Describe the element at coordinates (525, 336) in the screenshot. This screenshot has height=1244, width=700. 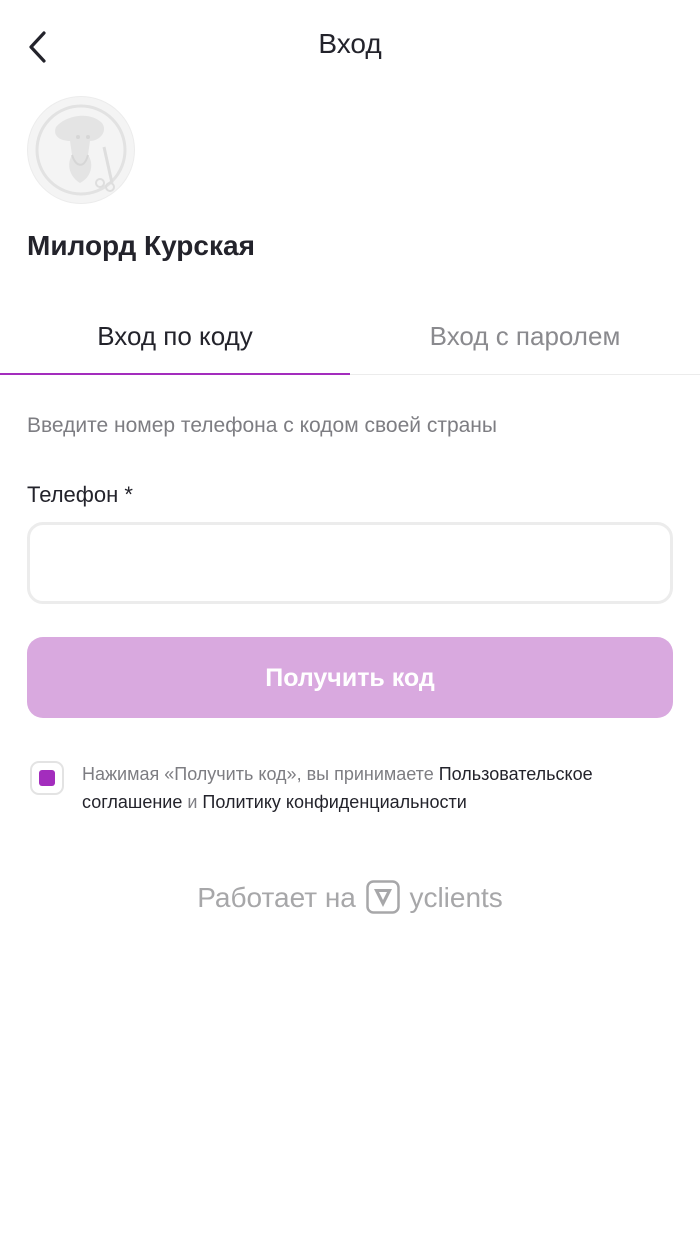
I see `tab-password-login: Вход с паролем` at that location.